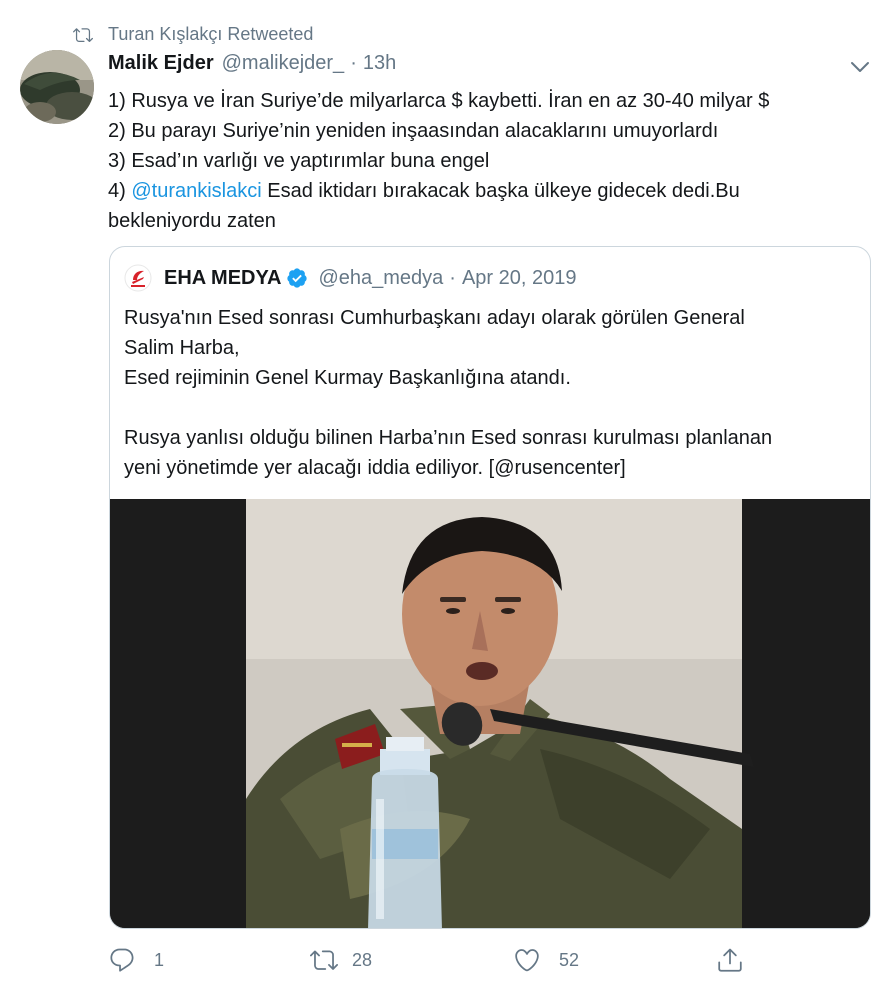  I want to click on reply-button: 1, so click(136, 960).